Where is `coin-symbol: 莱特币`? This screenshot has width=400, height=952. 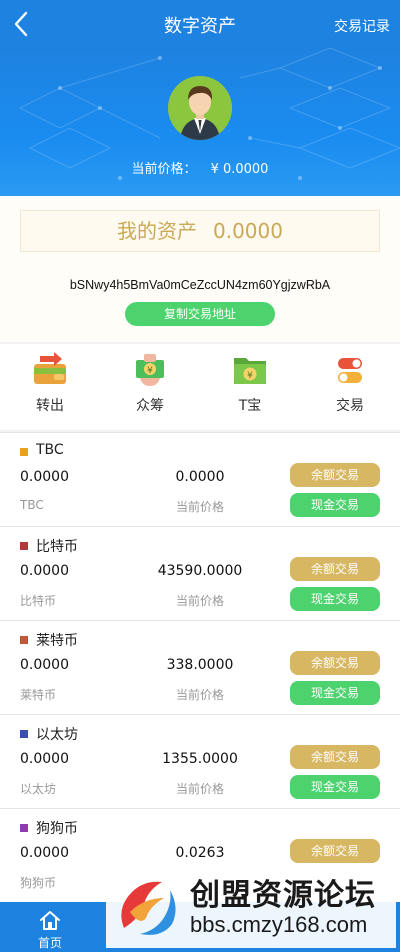
coin-symbol: 莱特币 is located at coordinates (38, 695).